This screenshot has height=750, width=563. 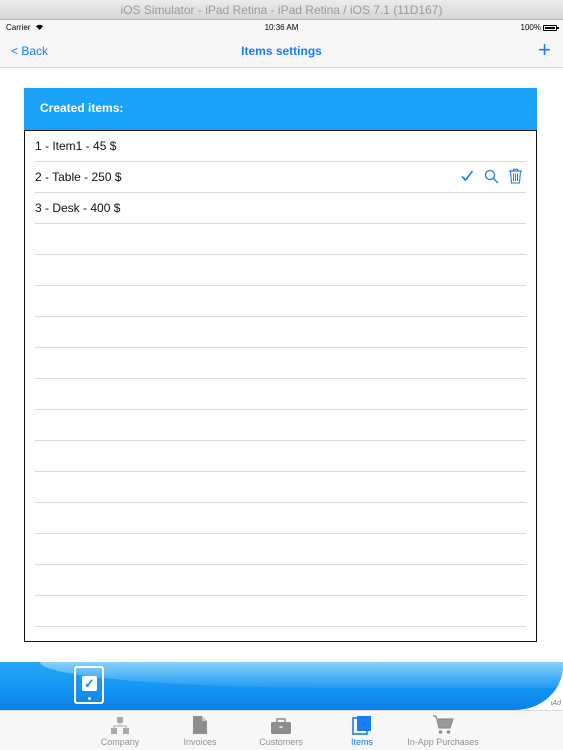 I want to click on item-label: 2 - Table - 250 $, so click(x=78, y=177).